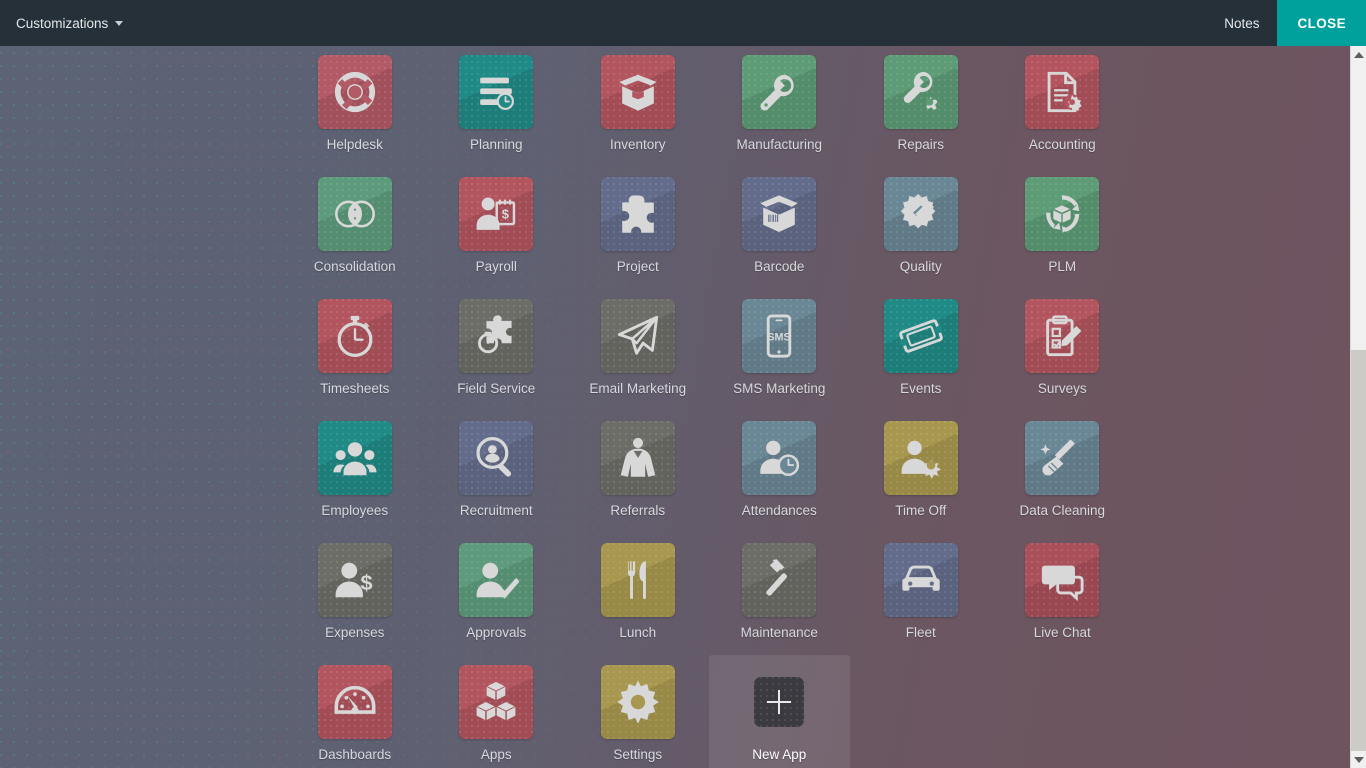 The image size is (1366, 768). I want to click on document-gear-icon, so click(1062, 92).